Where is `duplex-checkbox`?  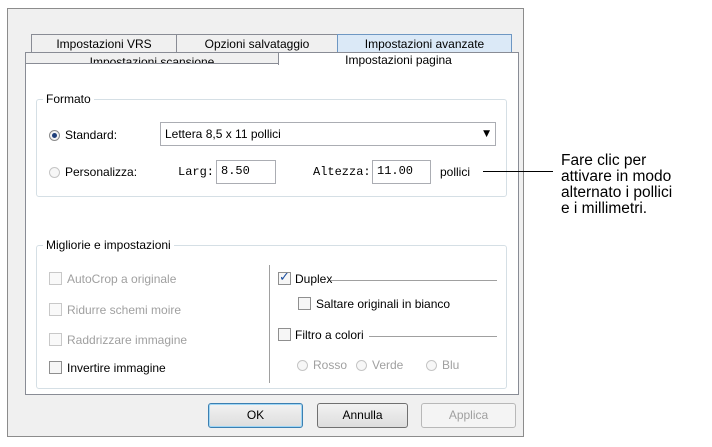 duplex-checkbox is located at coordinates (284, 277).